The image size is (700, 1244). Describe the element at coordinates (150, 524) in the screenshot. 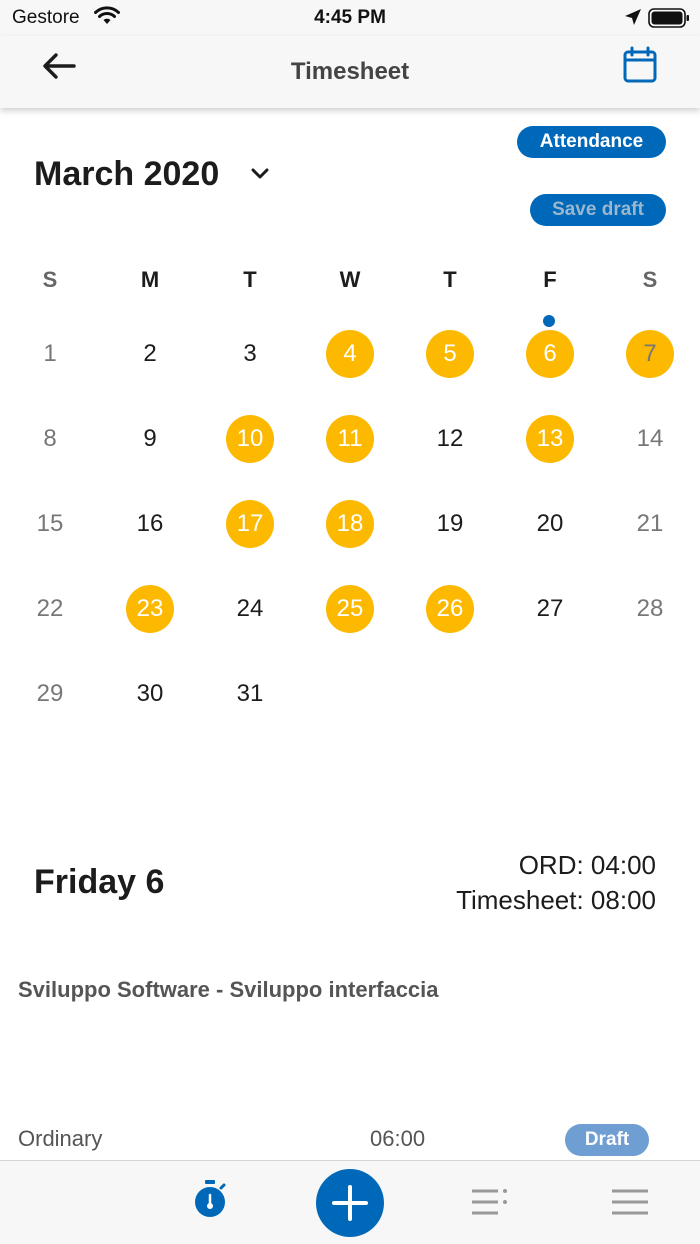

I see `calendar-day: 16` at that location.